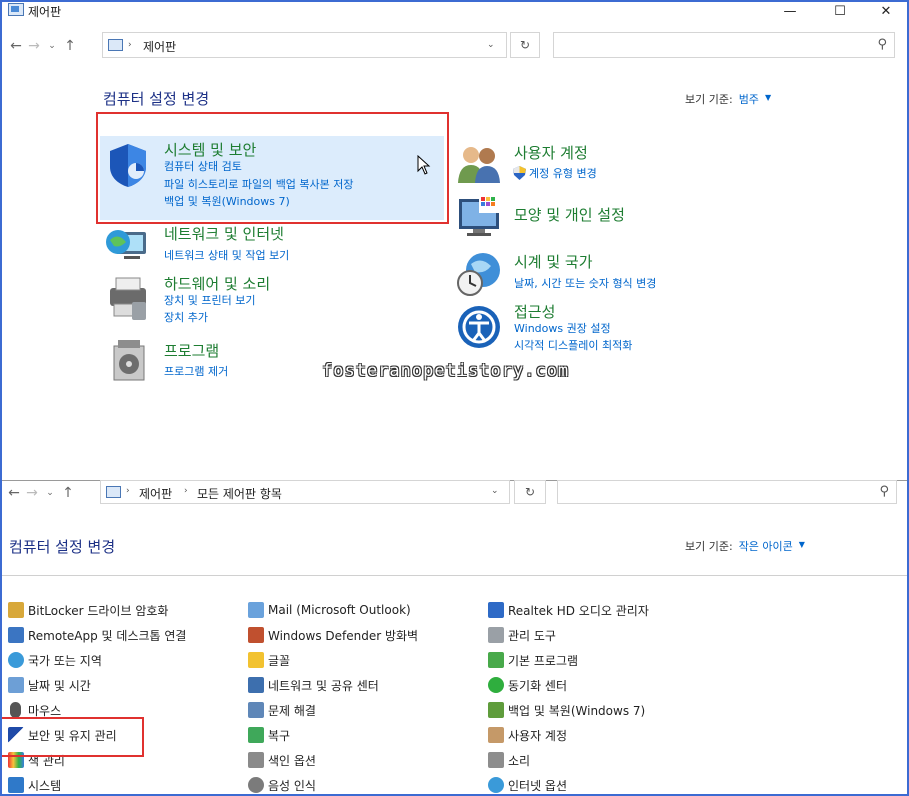  I want to click on category-user-accounts: 사용자 계정, so click(551, 152).